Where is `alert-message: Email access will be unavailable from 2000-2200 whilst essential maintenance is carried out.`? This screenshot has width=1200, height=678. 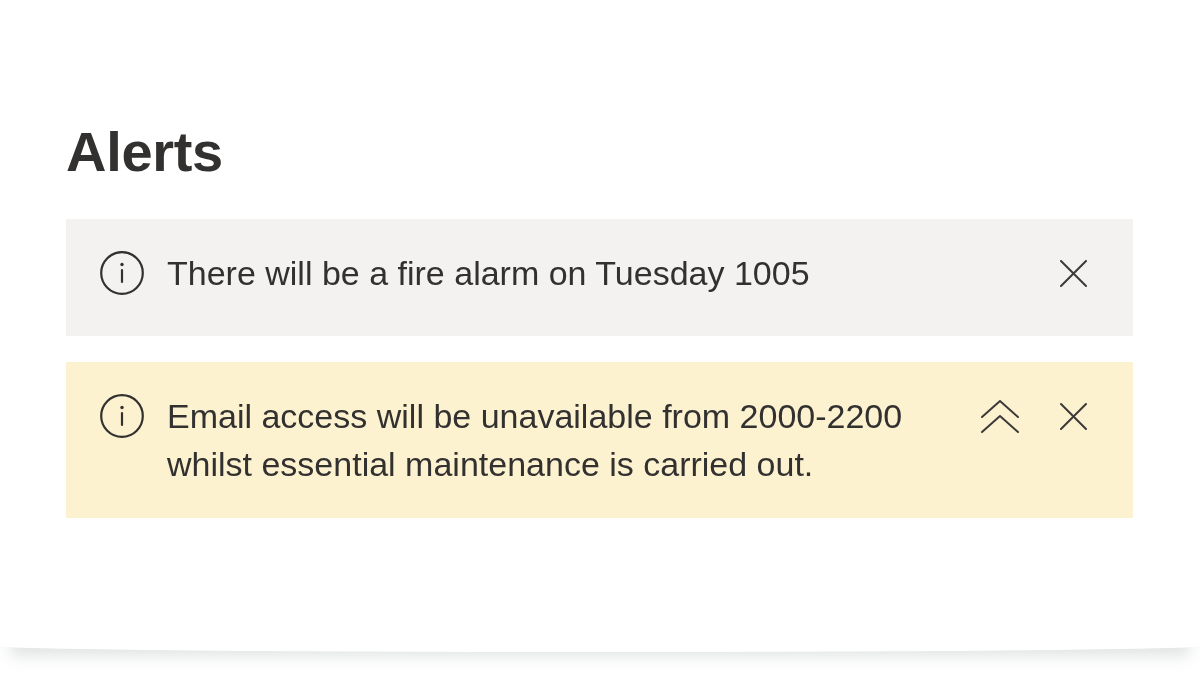 alert-message: Email access will be unavailable from 2000-2200 whilst essential maintenance is carried out. is located at coordinates (535, 441).